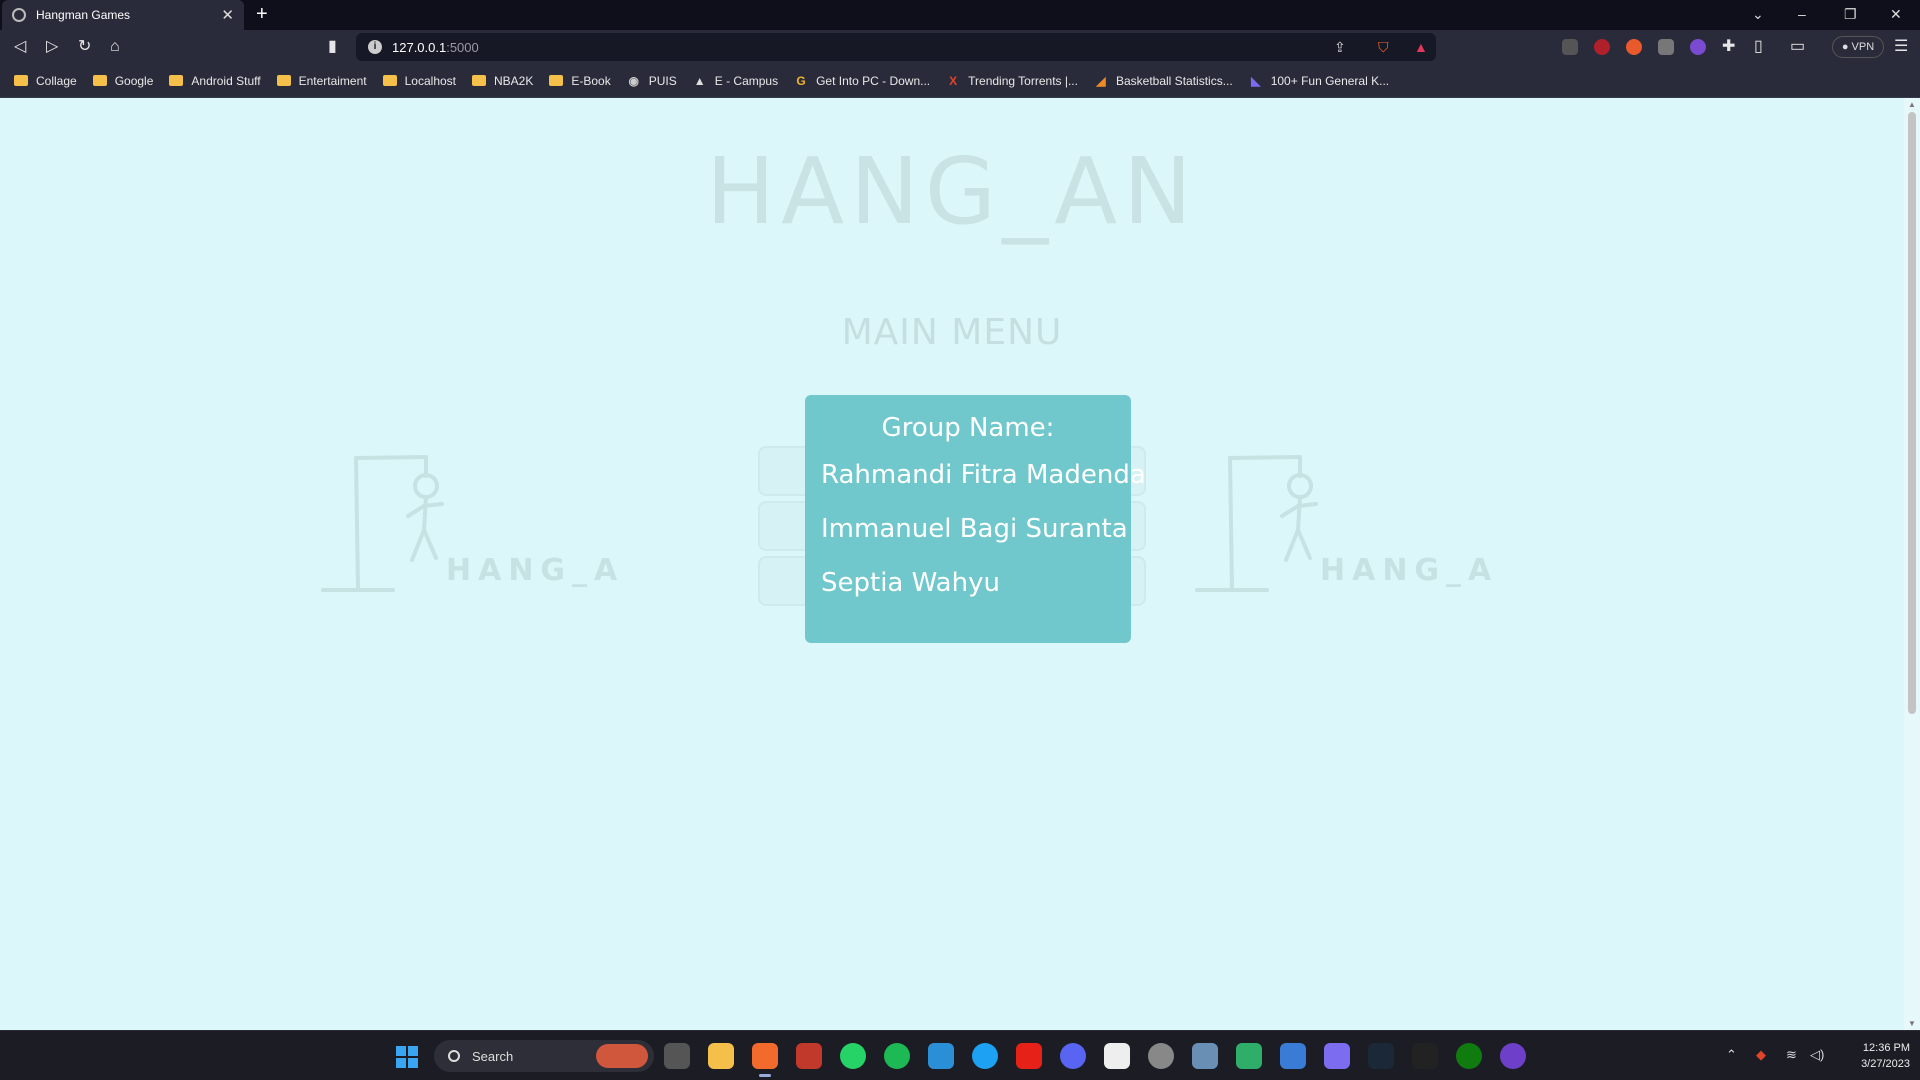  Describe the element at coordinates (544, 1056) in the screenshot. I see `taskbar-search: Search` at that location.